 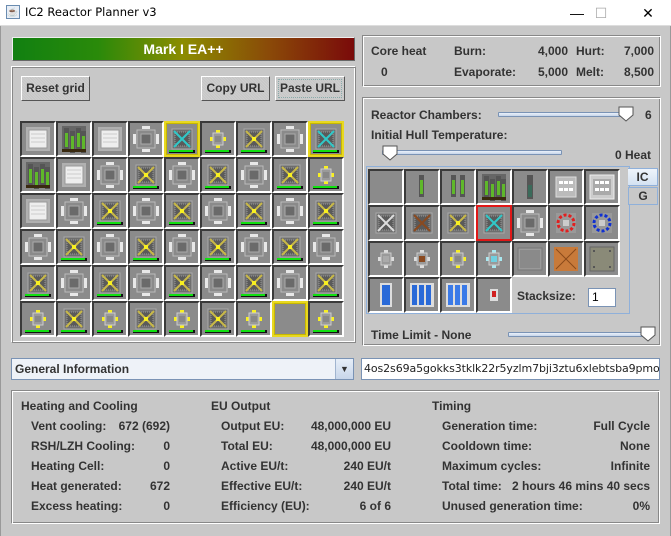 What do you see at coordinates (494, 259) in the screenshot?
I see `palette-item-coolant-heat-exchanger` at bounding box center [494, 259].